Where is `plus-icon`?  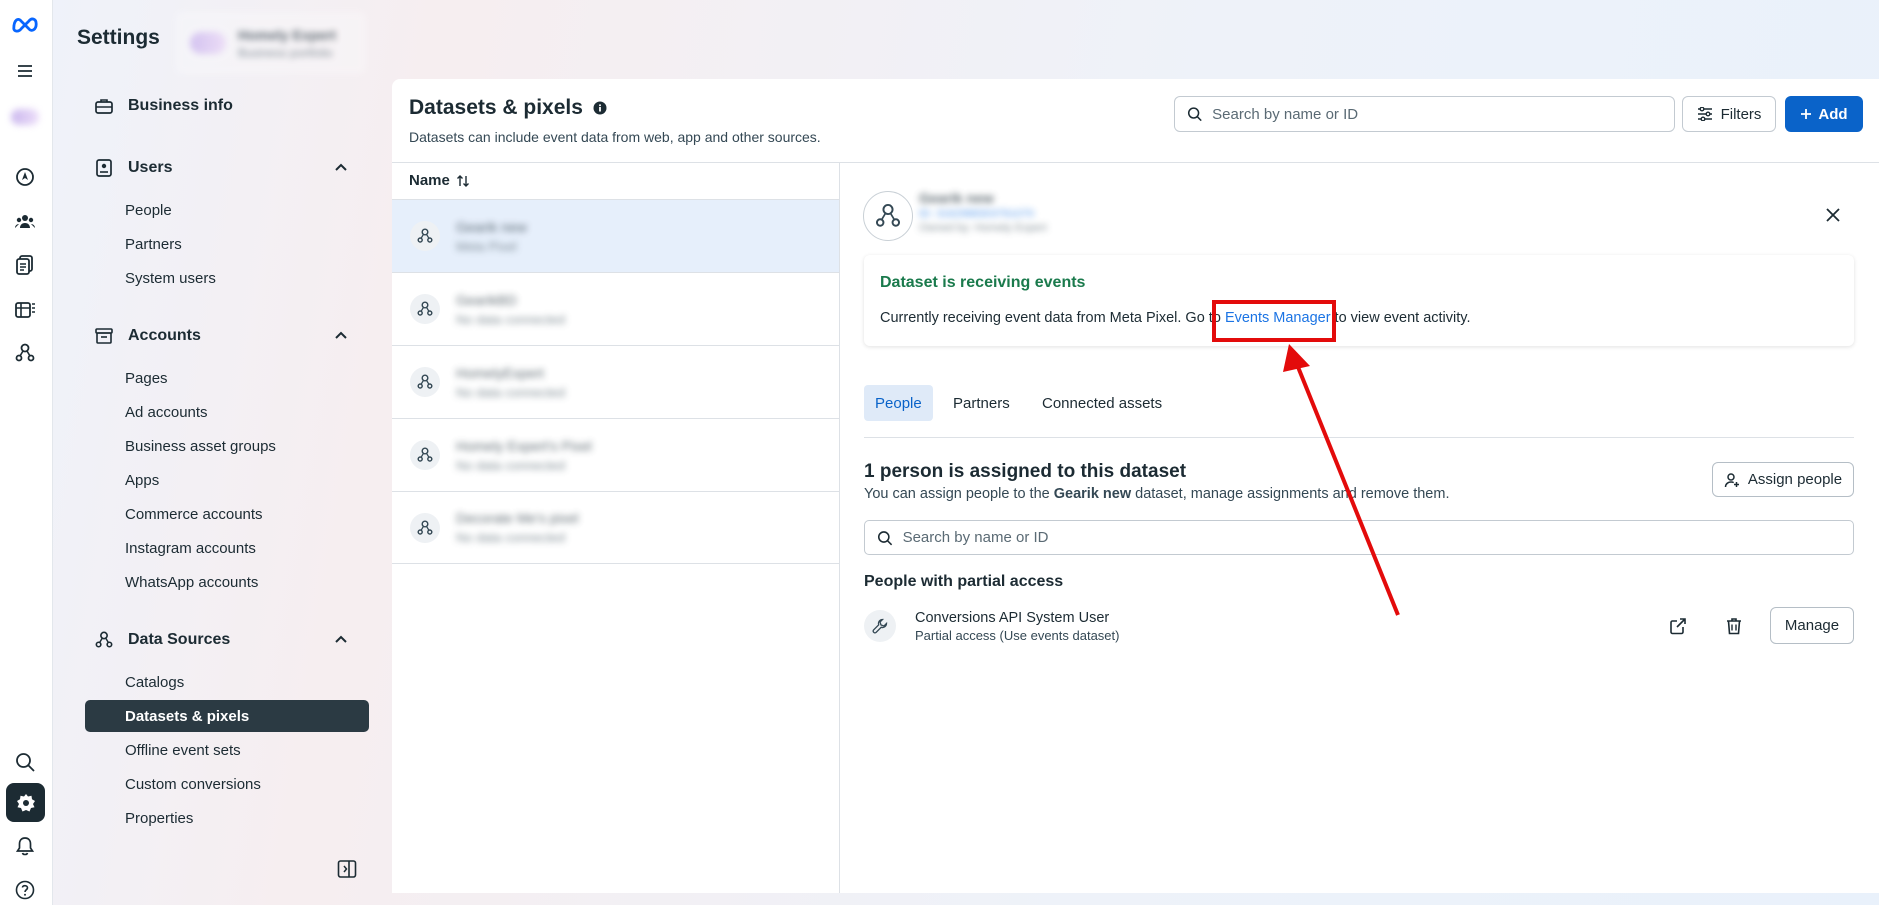
plus-icon is located at coordinates (1806, 114).